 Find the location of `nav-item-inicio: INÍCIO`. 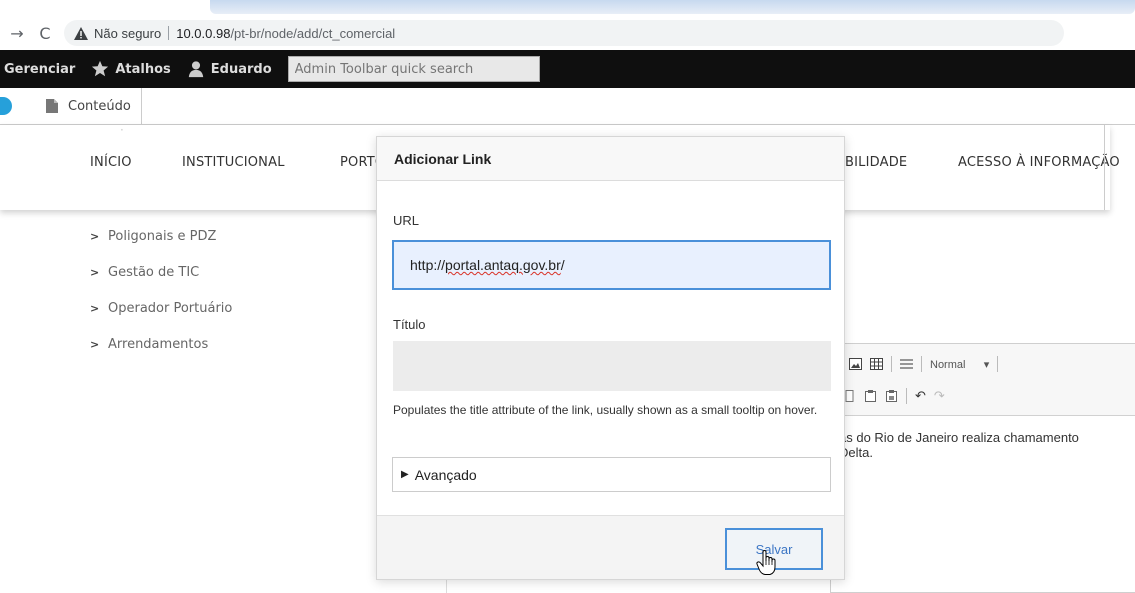

nav-item-inicio: INÍCIO is located at coordinates (111, 162).